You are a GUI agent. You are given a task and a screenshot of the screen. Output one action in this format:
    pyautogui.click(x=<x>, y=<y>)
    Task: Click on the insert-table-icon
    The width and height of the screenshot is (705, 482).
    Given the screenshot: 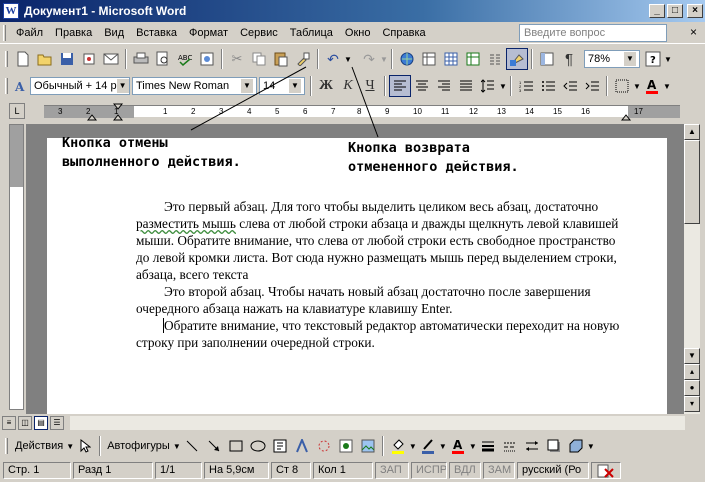 What is the action you would take?
    pyautogui.click(x=451, y=59)
    